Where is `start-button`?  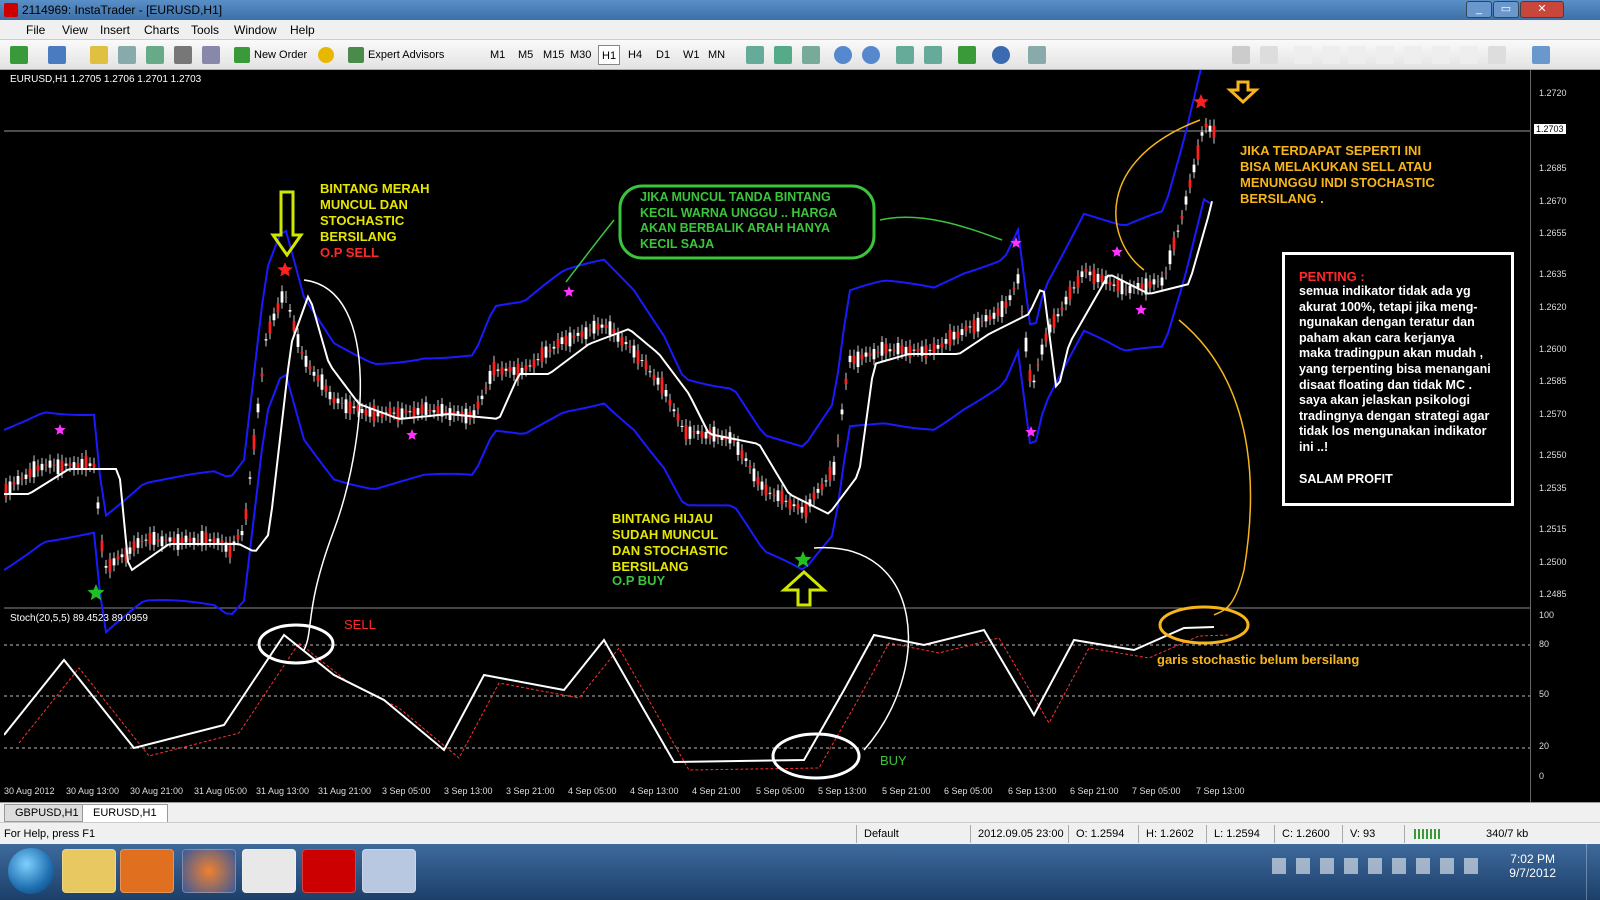 start-button is located at coordinates (31, 871).